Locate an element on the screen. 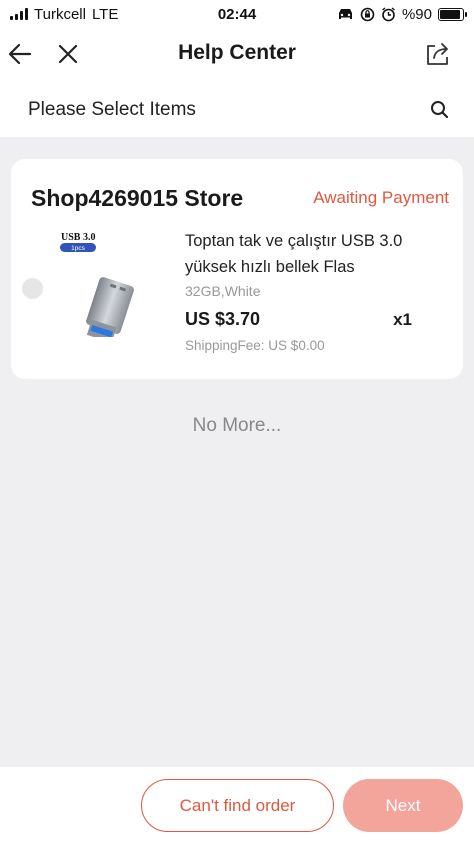  shipping-fee: ShippingFee: US $0.00 is located at coordinates (255, 345).